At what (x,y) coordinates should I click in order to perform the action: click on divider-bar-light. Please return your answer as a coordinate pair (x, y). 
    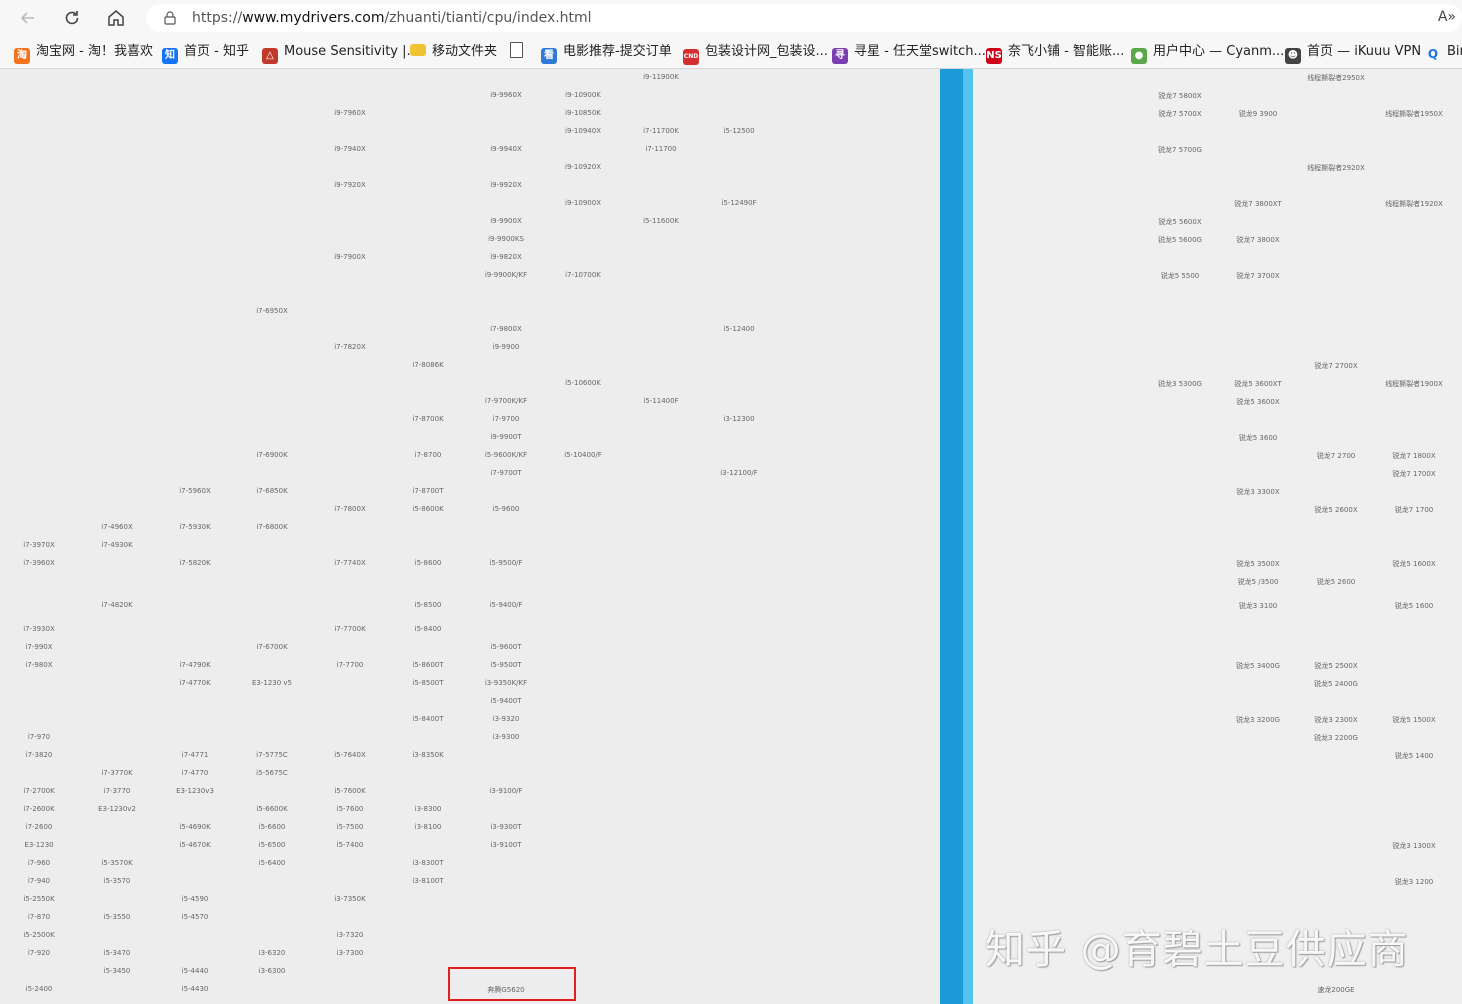
    Looking at the image, I should click on (968, 536).